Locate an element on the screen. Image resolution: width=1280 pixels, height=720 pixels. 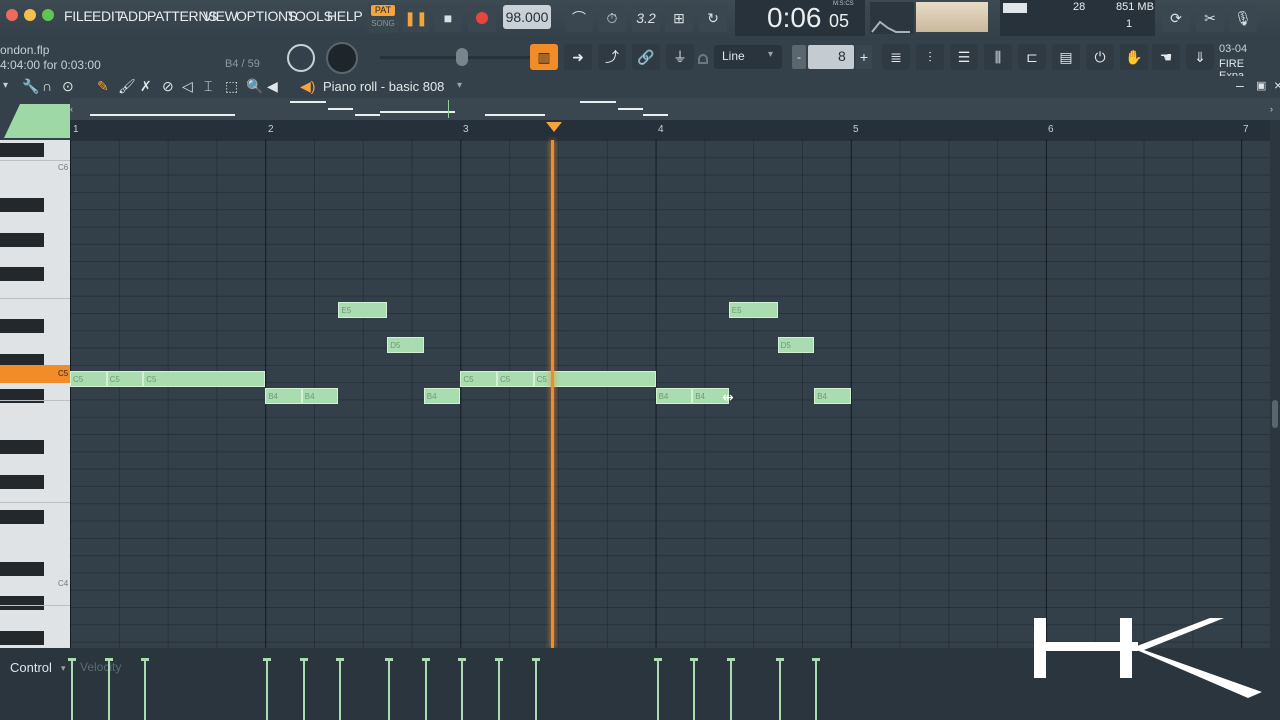
menu-tools: TOOLS is located at coordinates (310, 16).